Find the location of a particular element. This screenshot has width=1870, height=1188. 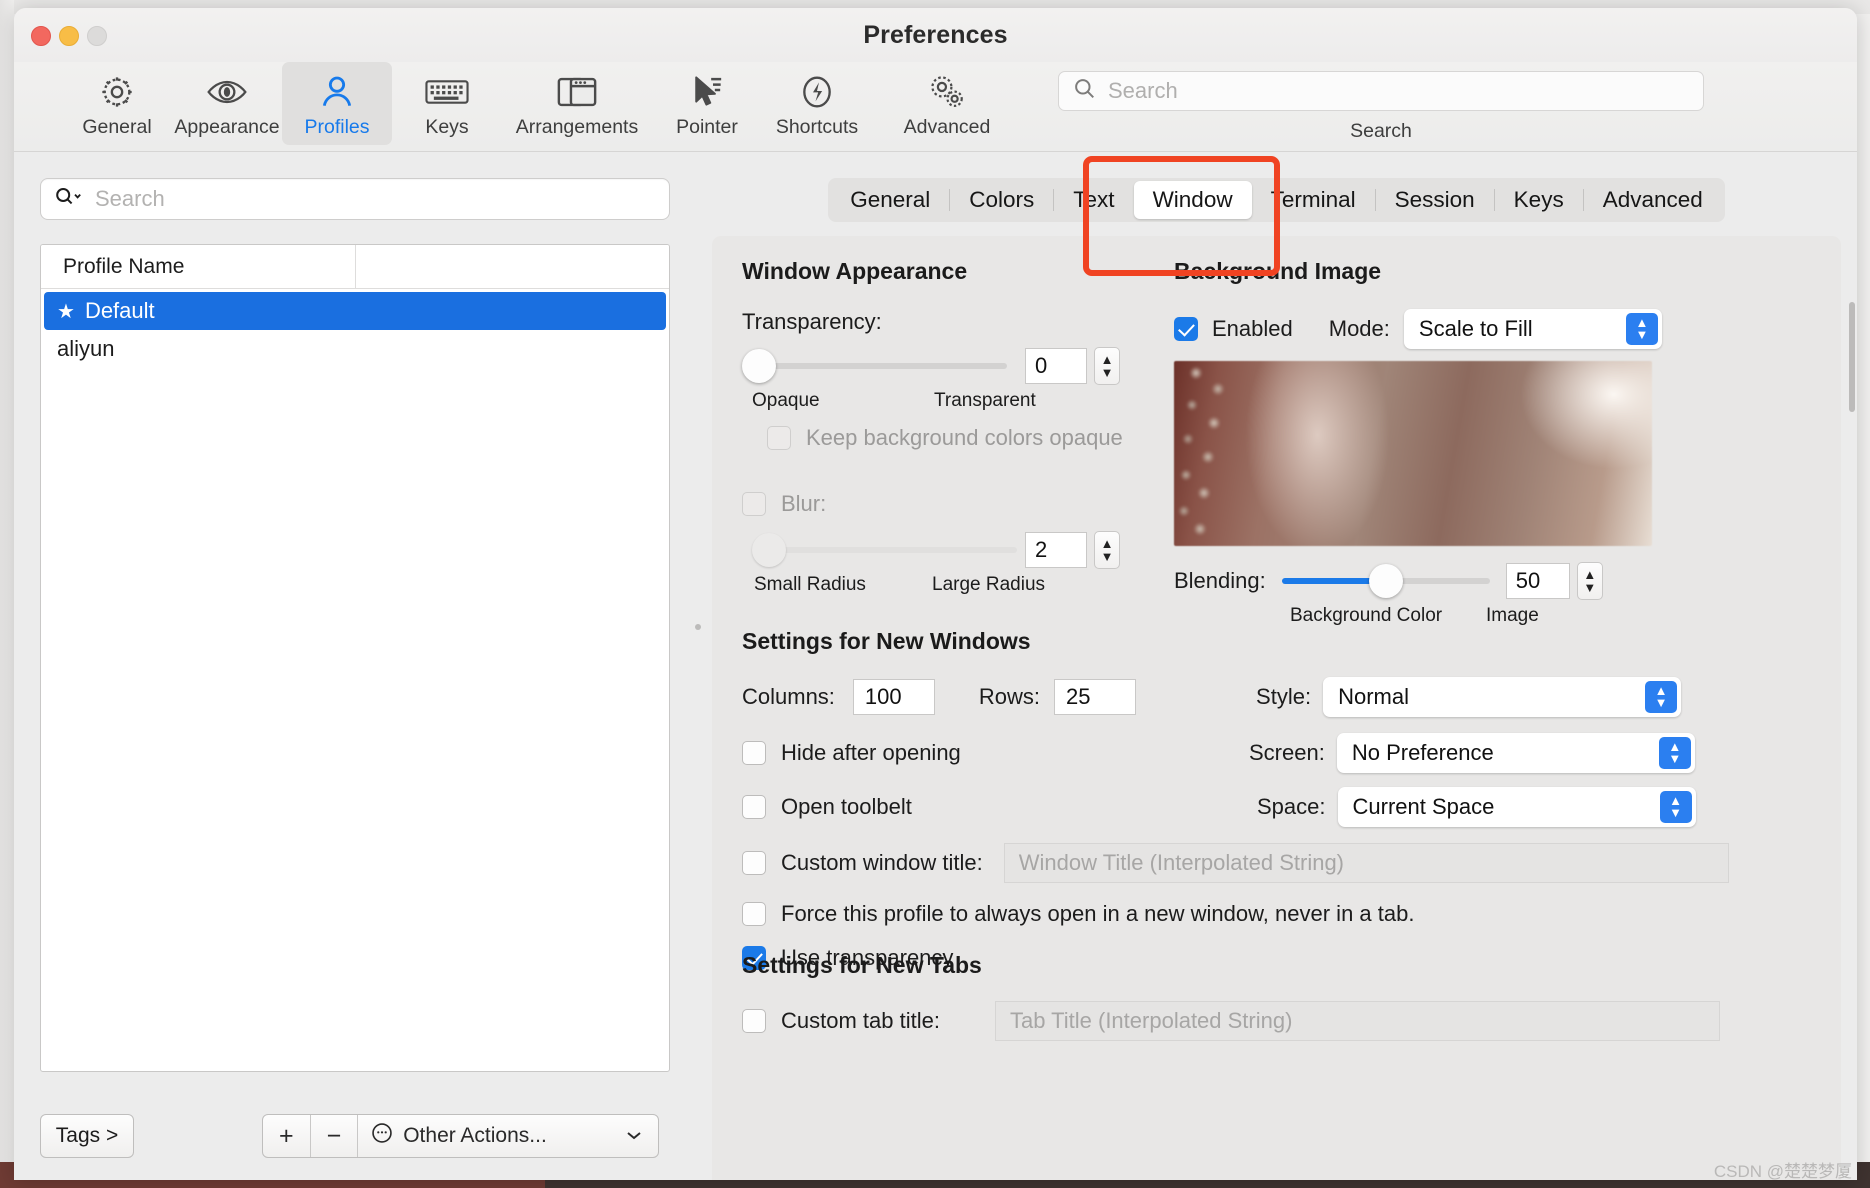

custom-tab-title-input: Tab Title (Interpolated String) is located at coordinates (1357, 1021).